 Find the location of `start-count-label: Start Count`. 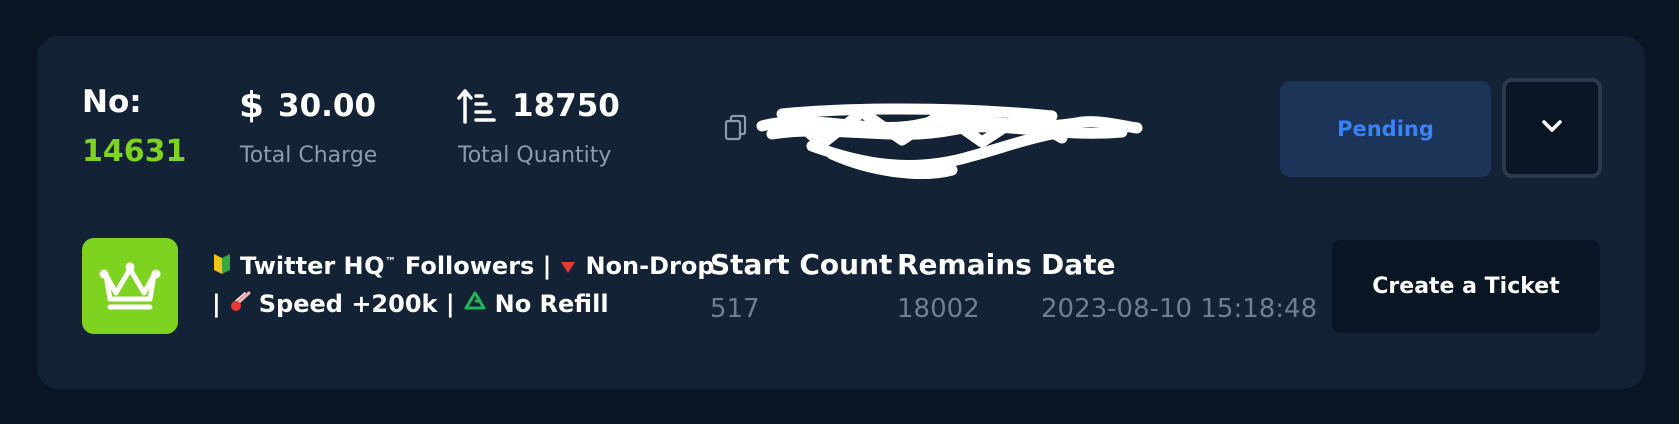

start-count-label: Start Count is located at coordinates (801, 264).